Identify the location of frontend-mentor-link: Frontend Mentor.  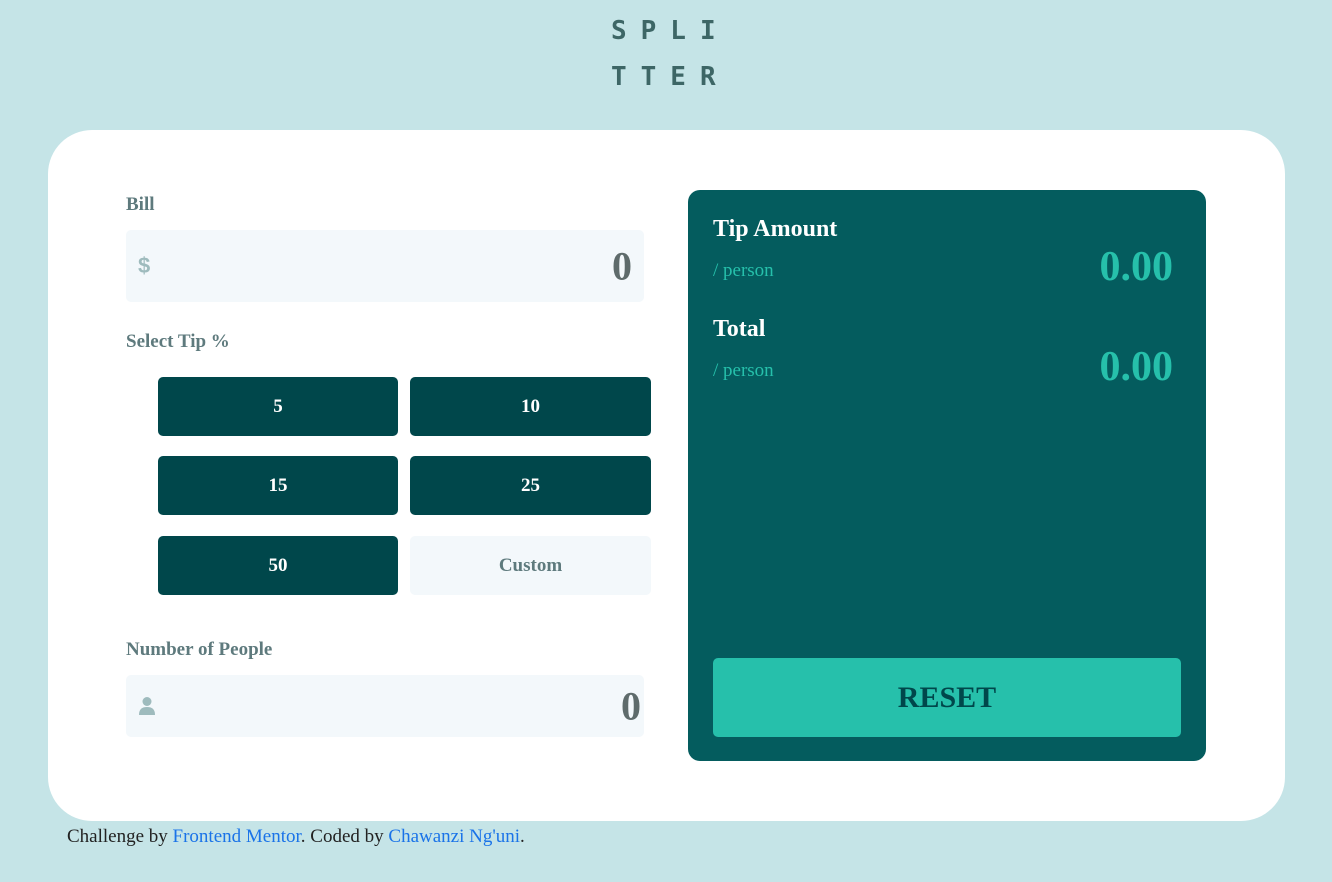
(237, 836).